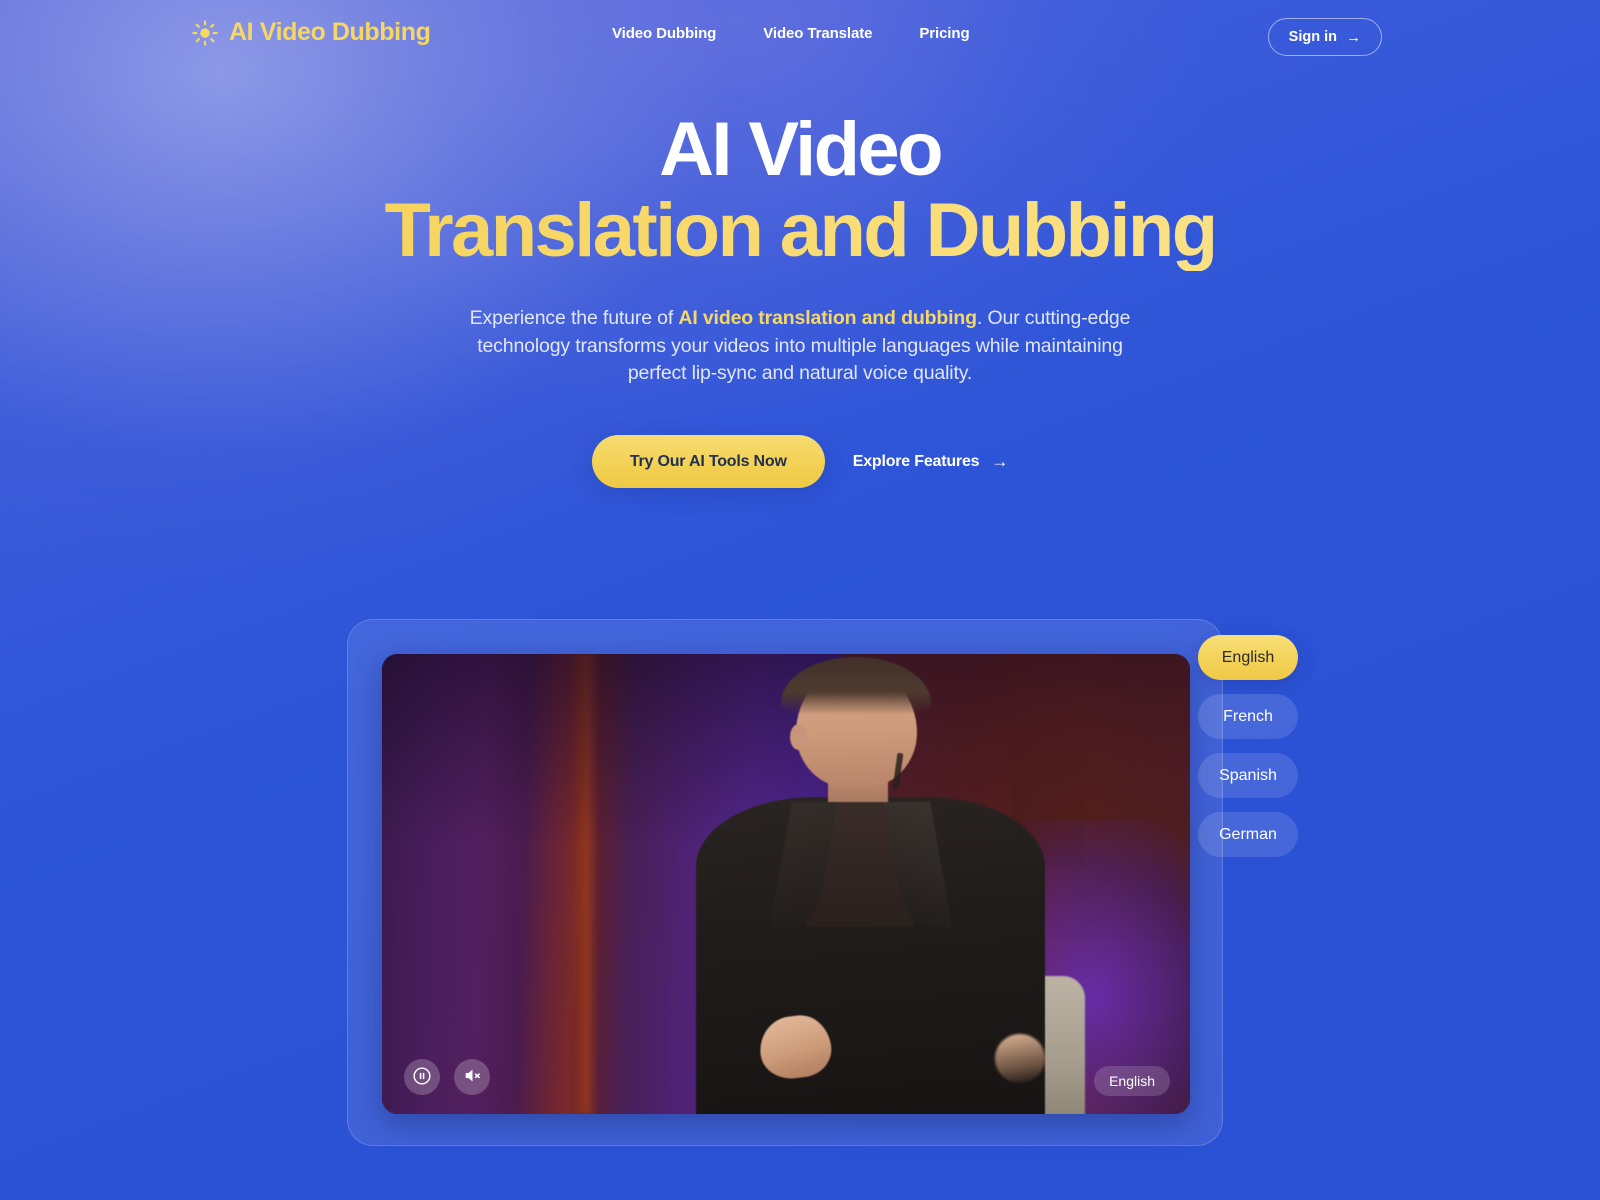 The image size is (1600, 1200). I want to click on page-title-line-2: Translation and Dubbing, so click(800, 231).